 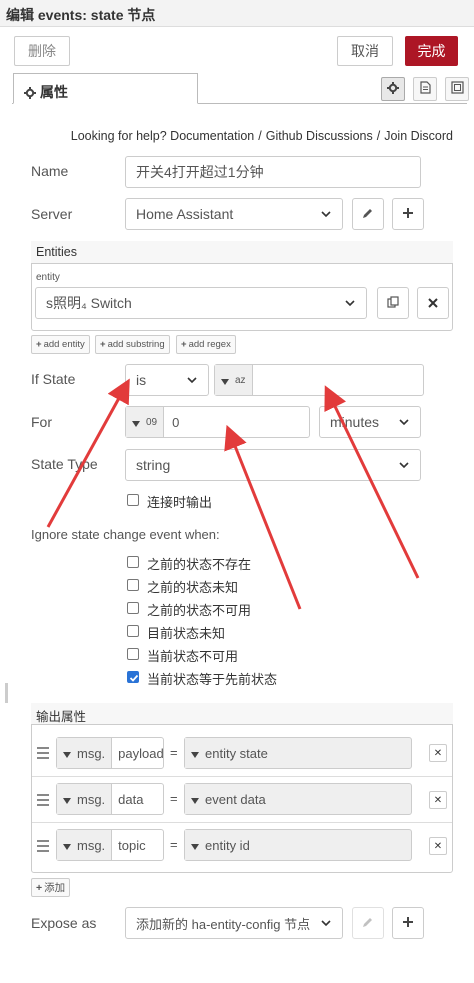 I want to click on edit-server-button, so click(x=368, y=214).